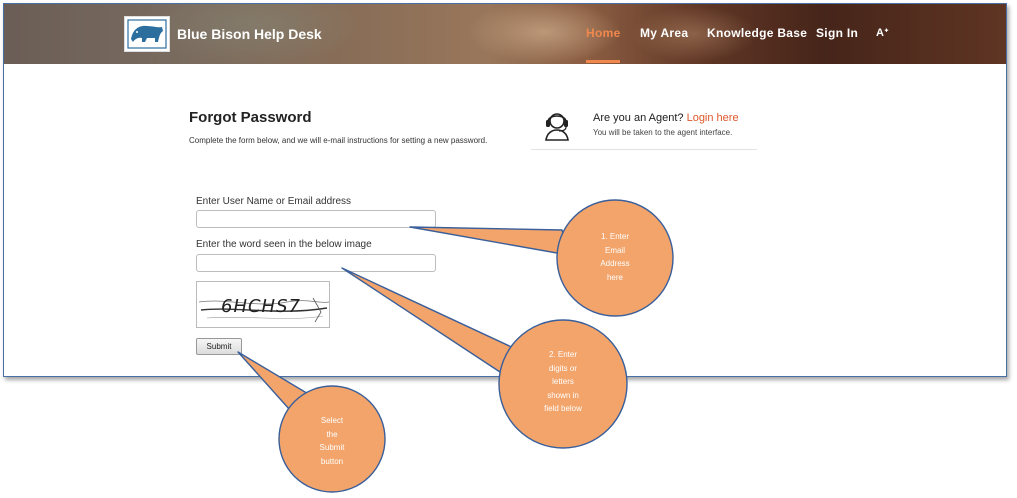  I want to click on callout-email-text: 1. Enter Email Address here, so click(615, 257).